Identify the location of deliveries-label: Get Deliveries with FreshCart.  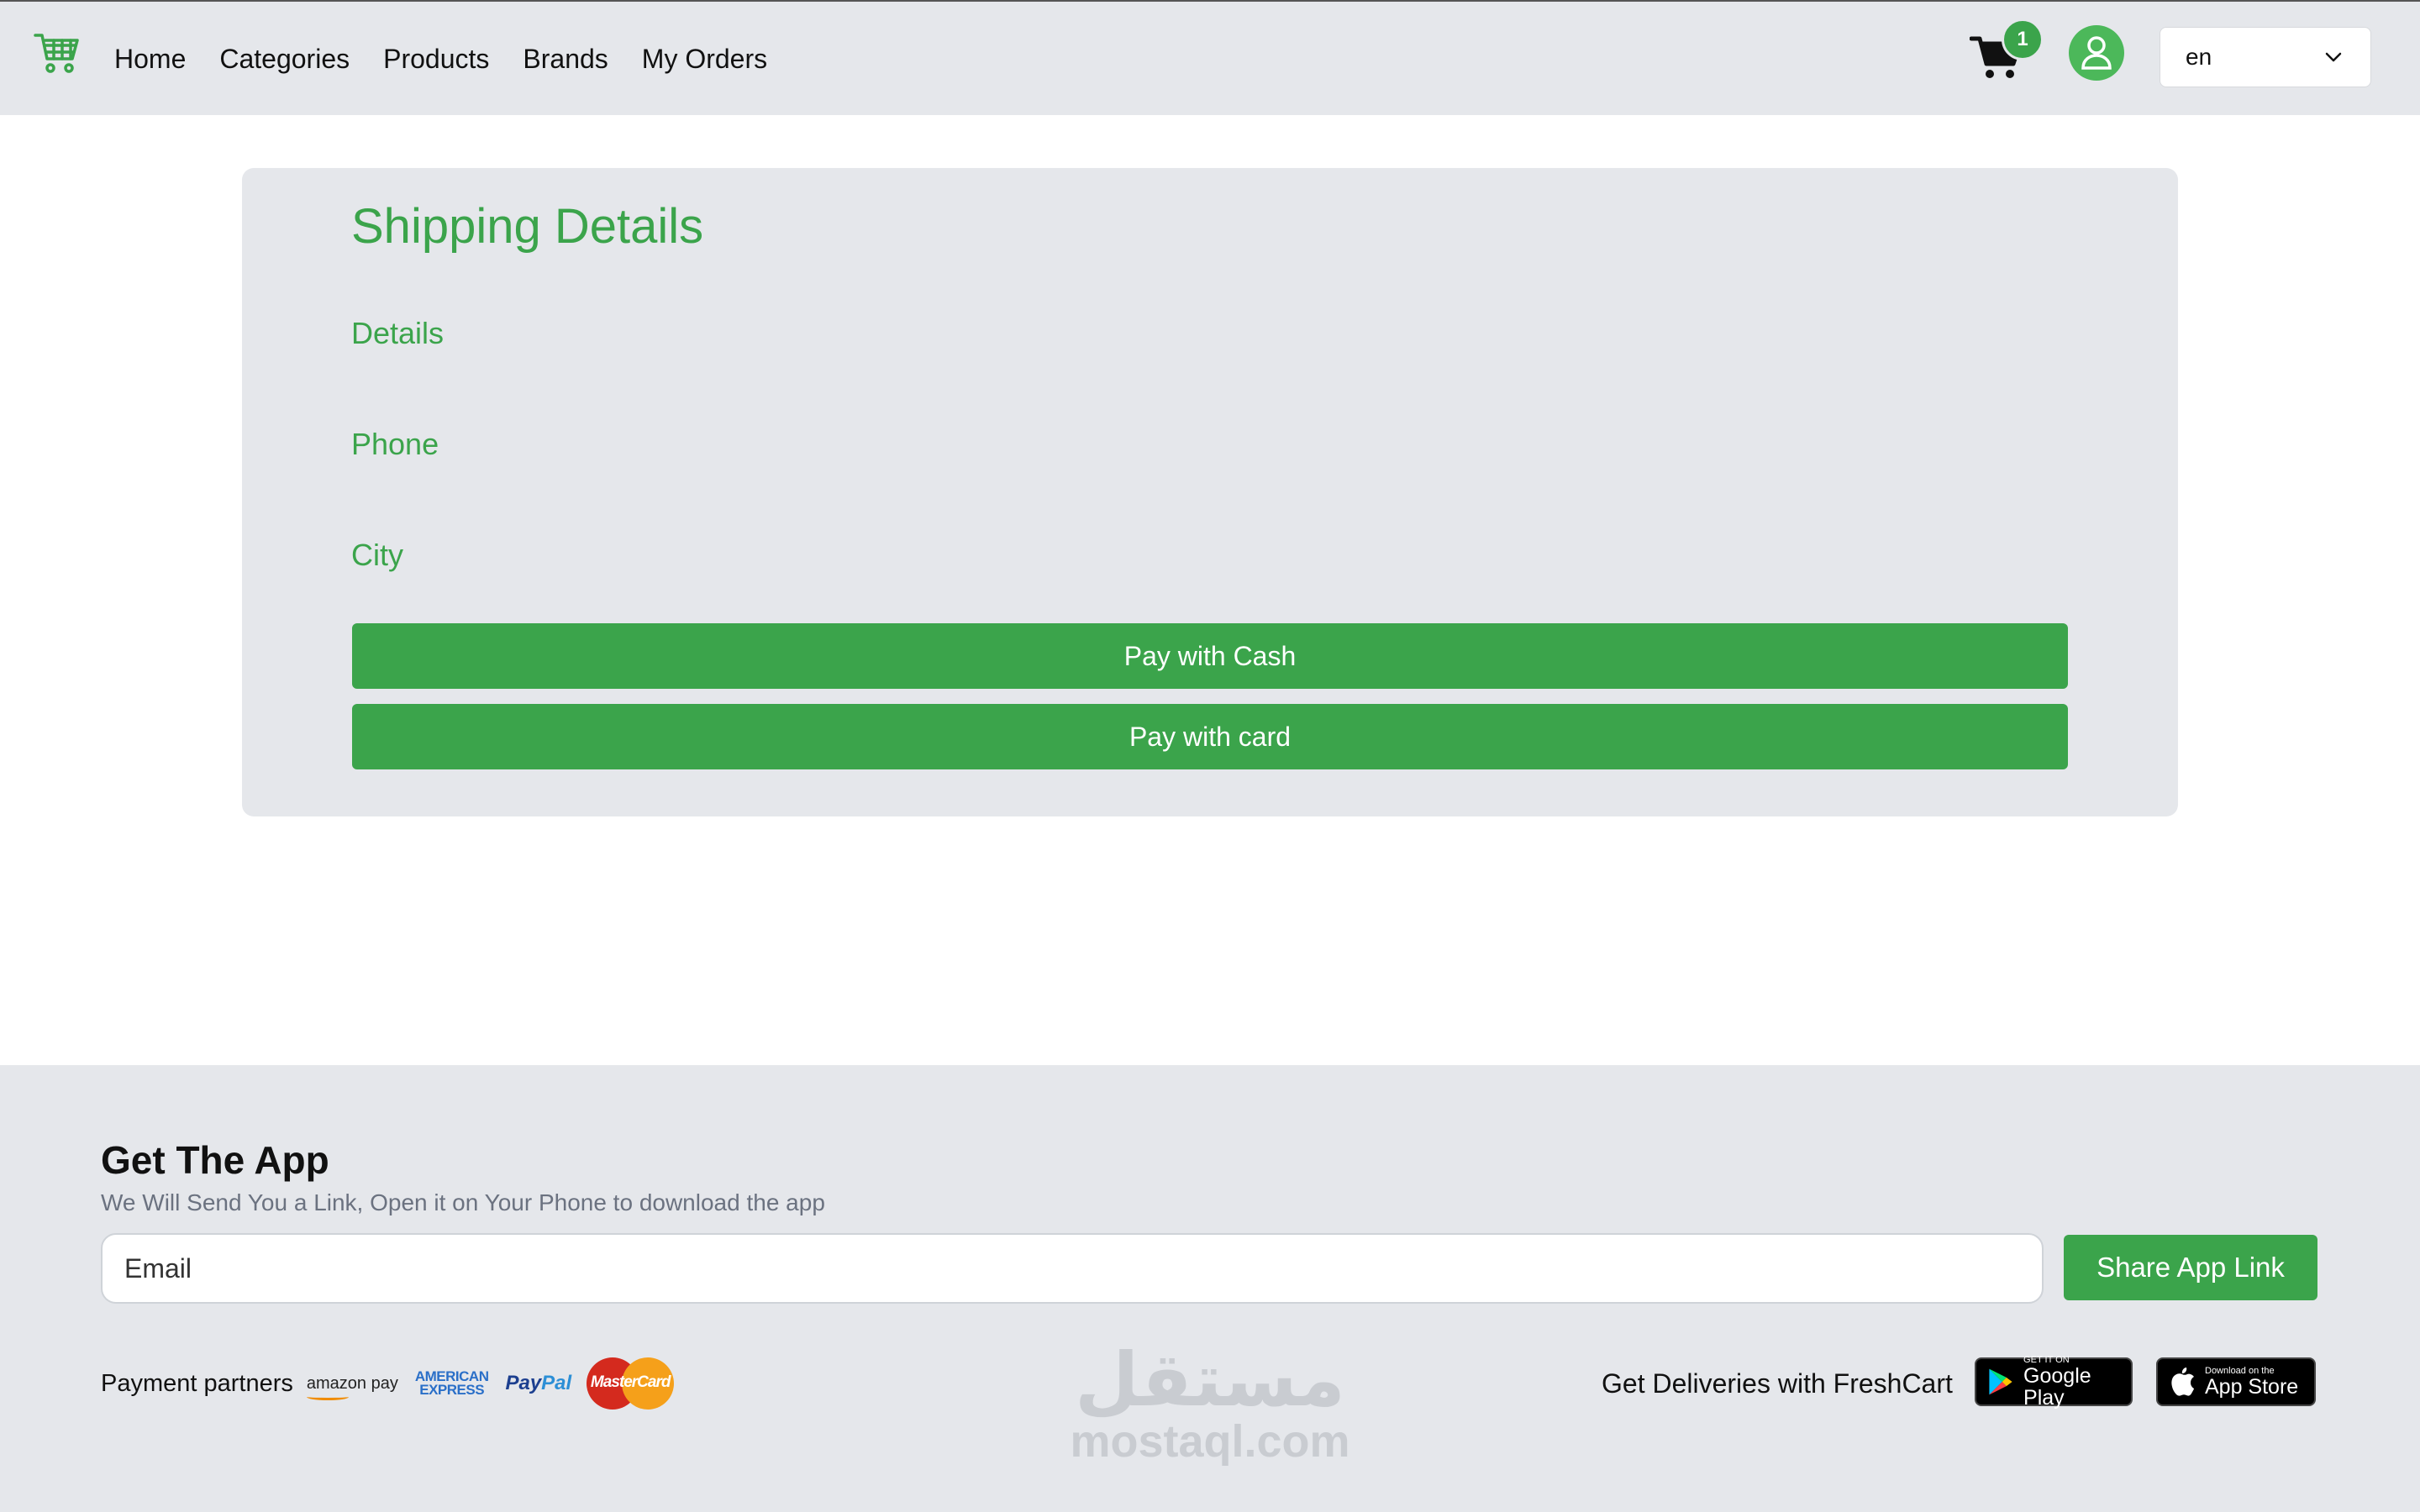
(1778, 1383).